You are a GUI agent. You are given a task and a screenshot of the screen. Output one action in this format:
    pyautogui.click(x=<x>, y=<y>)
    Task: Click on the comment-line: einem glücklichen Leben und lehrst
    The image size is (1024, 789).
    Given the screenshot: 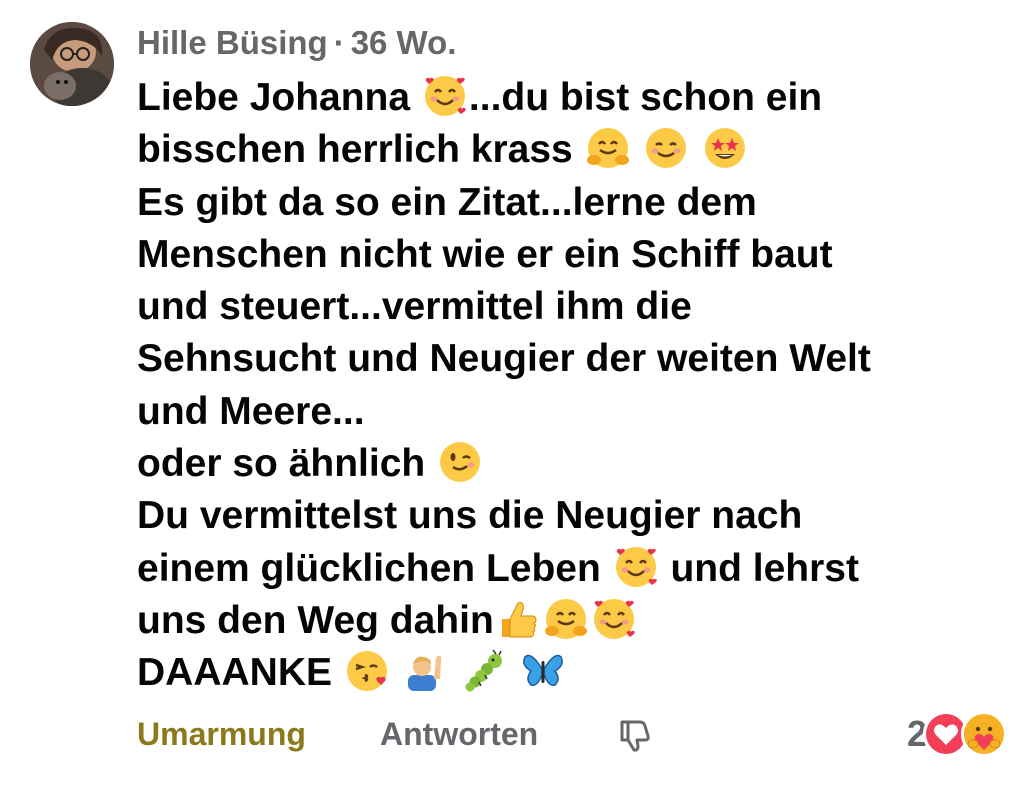 What is the action you would take?
    pyautogui.click(x=567, y=569)
    